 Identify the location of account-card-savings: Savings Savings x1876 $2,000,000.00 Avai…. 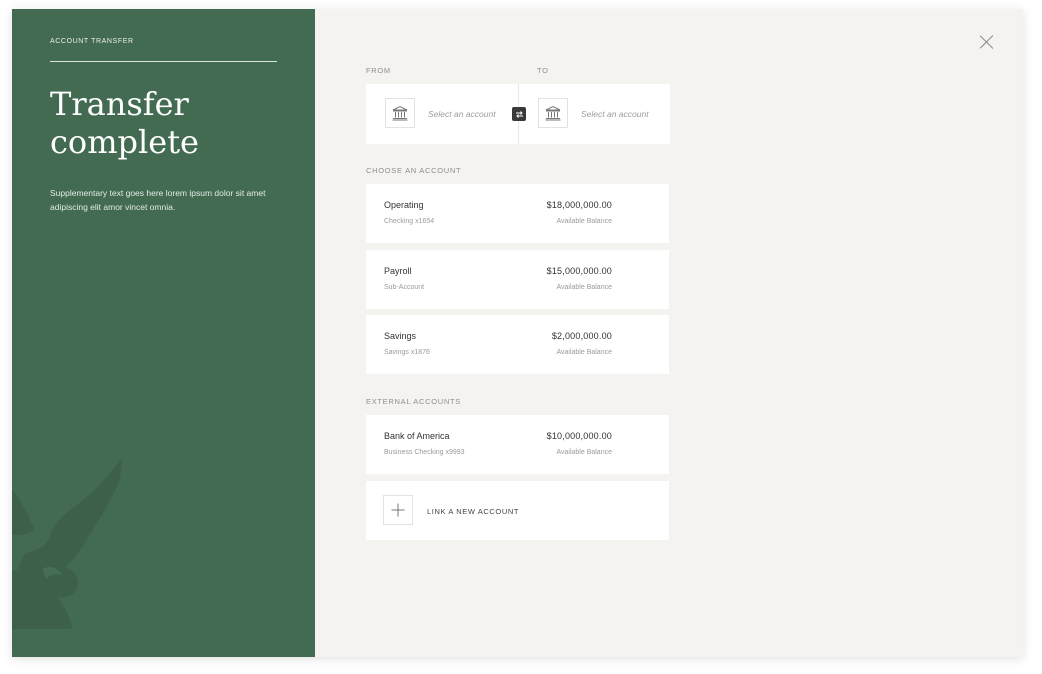
(517, 344).